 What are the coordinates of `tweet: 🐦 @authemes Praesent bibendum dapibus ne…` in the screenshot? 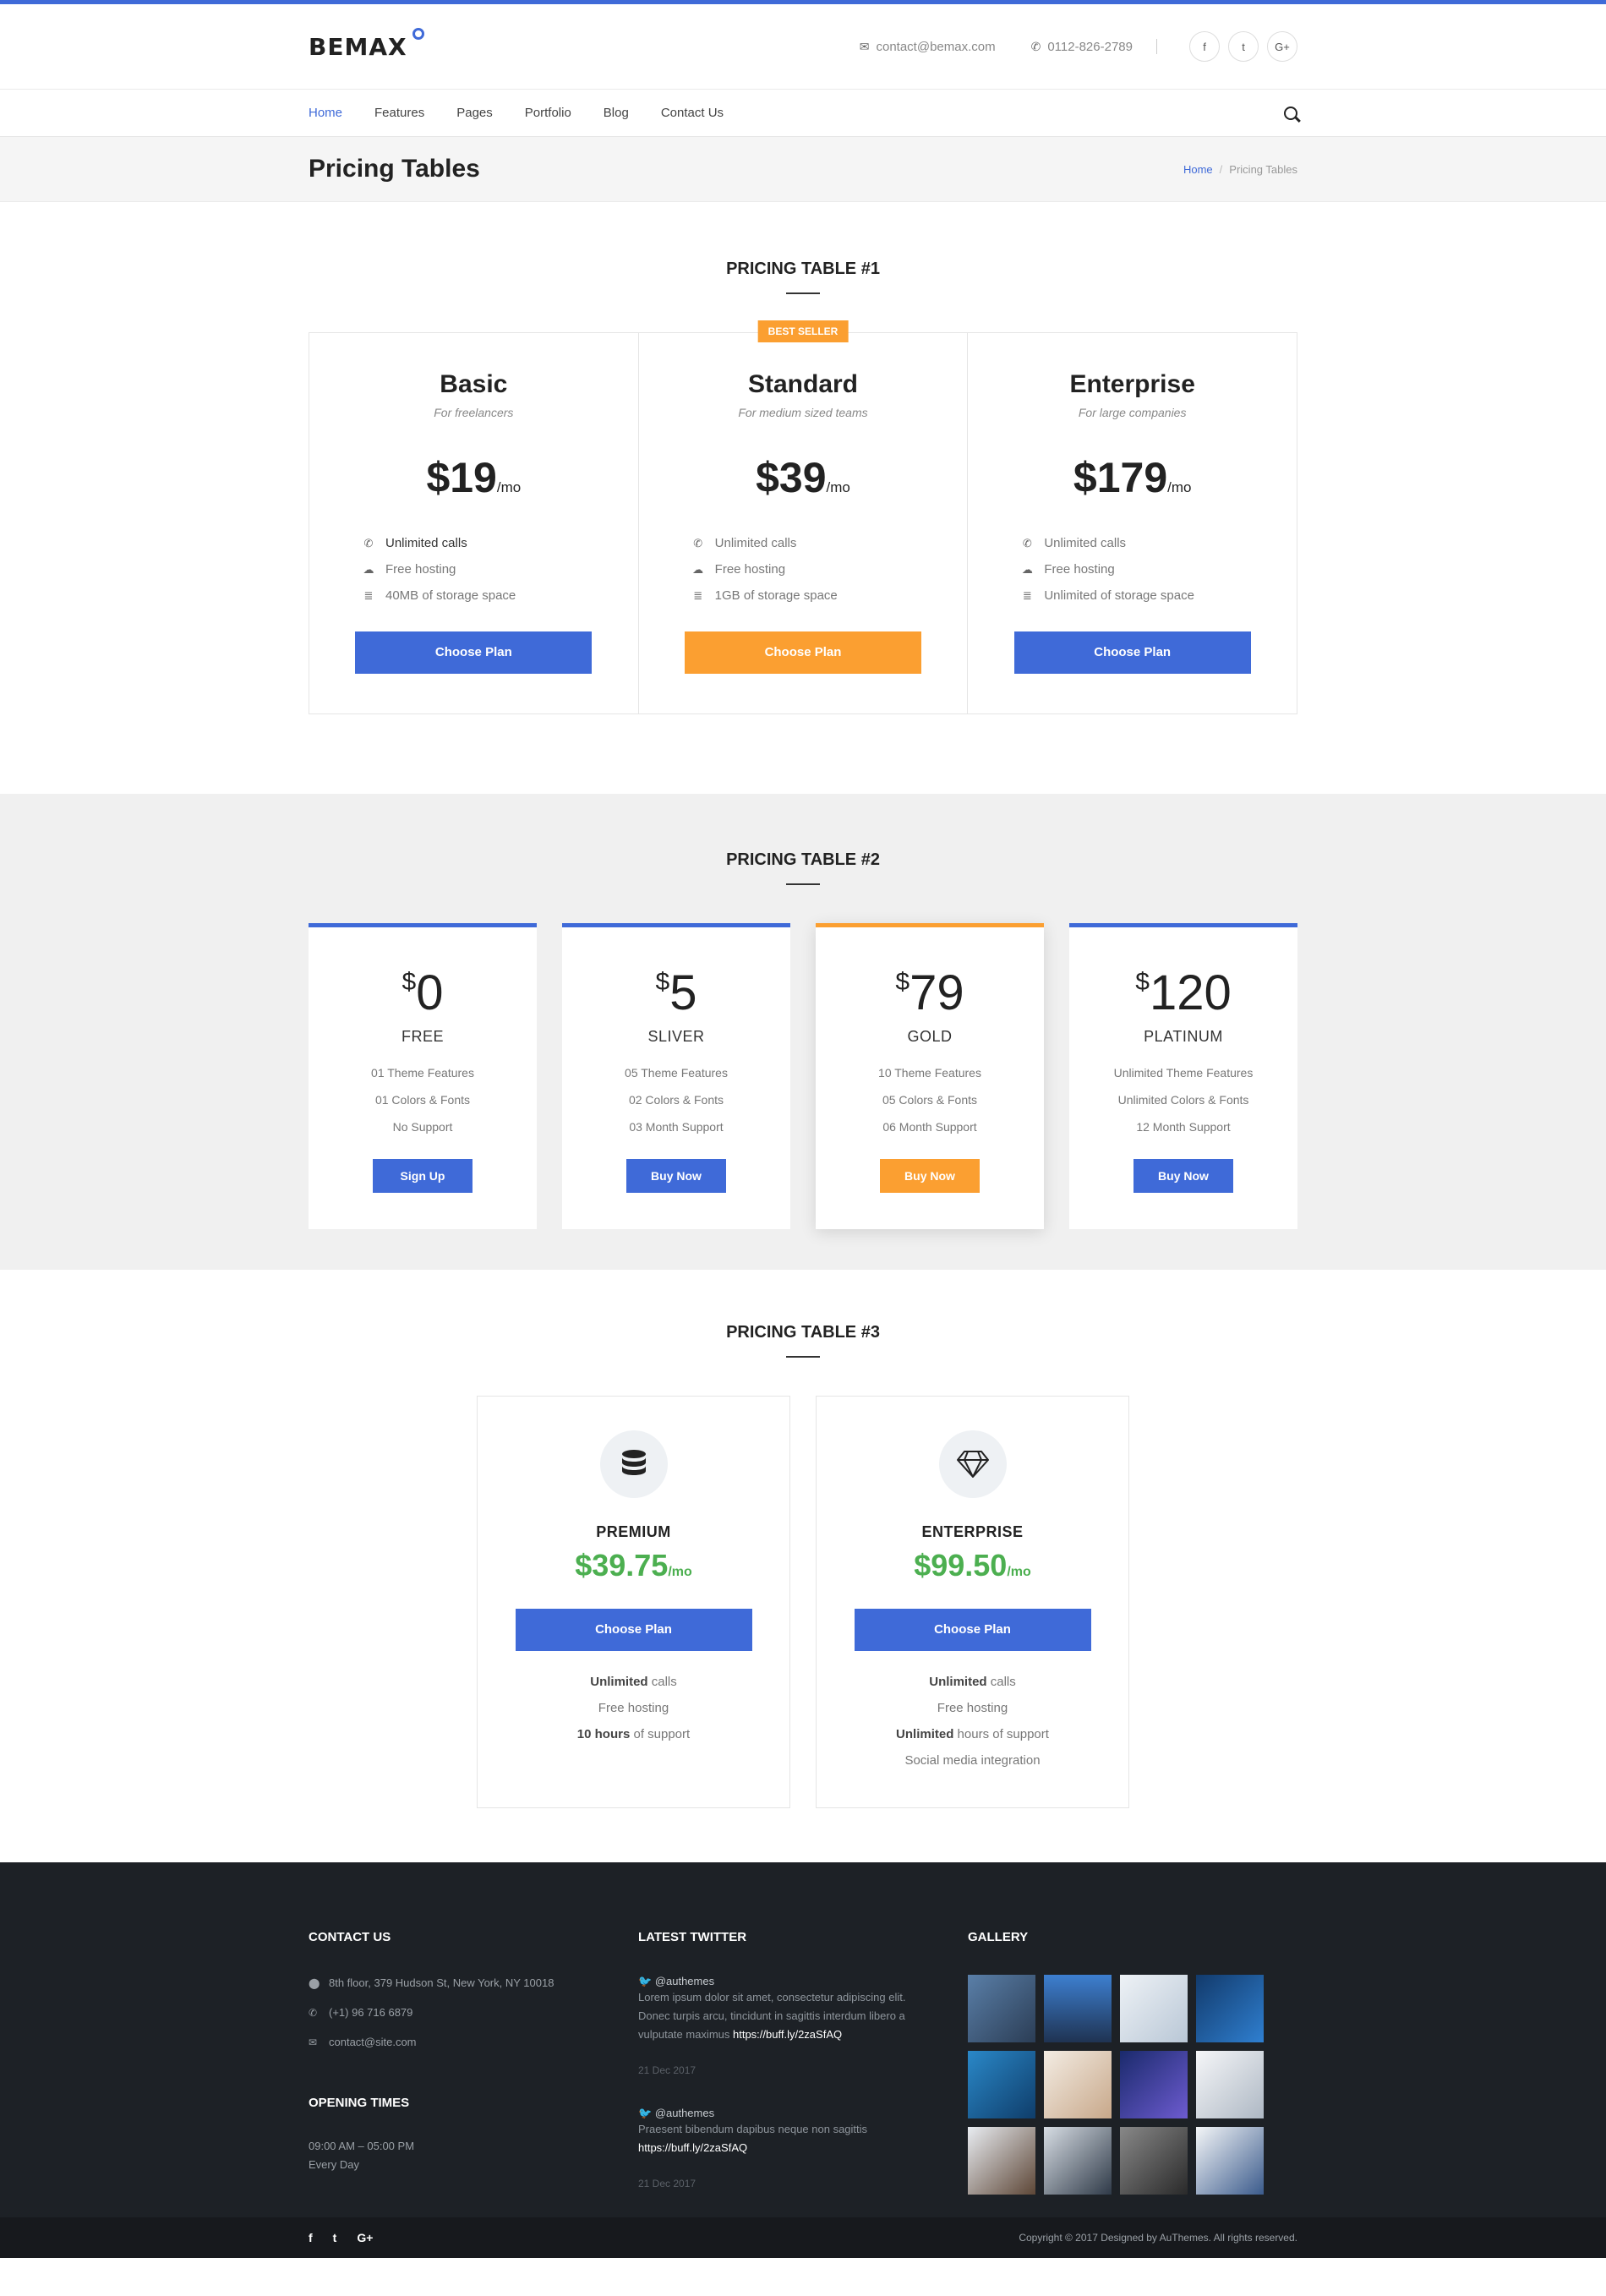 It's located at (803, 2148).